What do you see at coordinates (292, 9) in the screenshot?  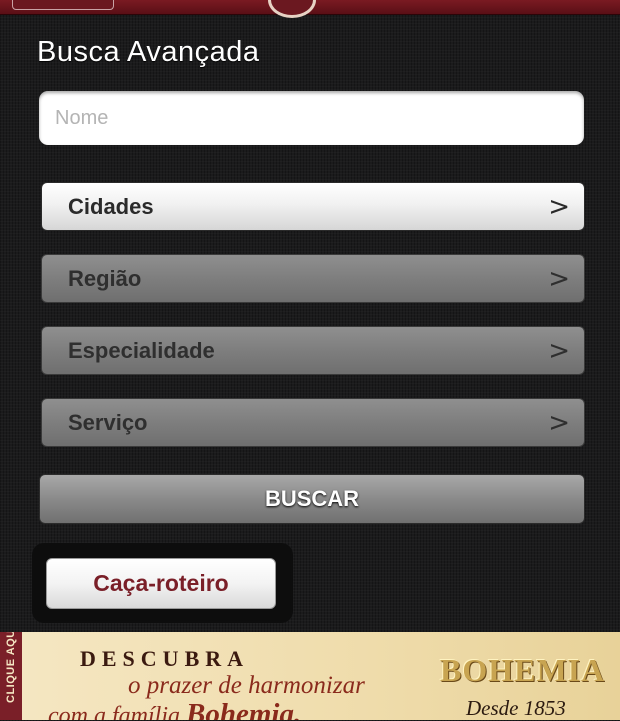 I see `brand-logo-icon` at bounding box center [292, 9].